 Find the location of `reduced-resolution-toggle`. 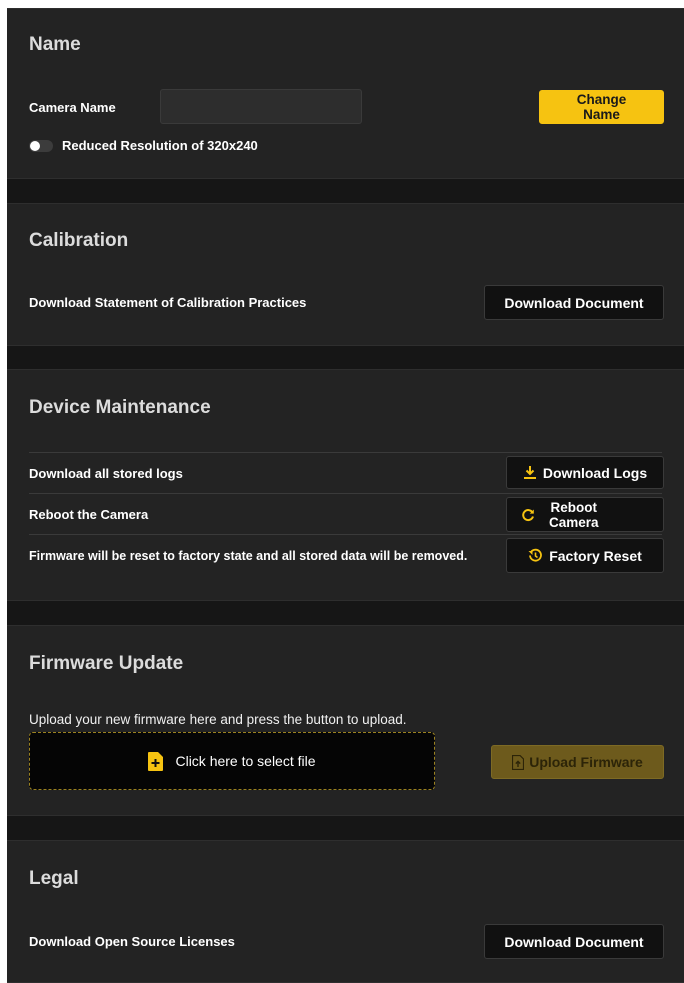

reduced-resolution-toggle is located at coordinates (41, 146).